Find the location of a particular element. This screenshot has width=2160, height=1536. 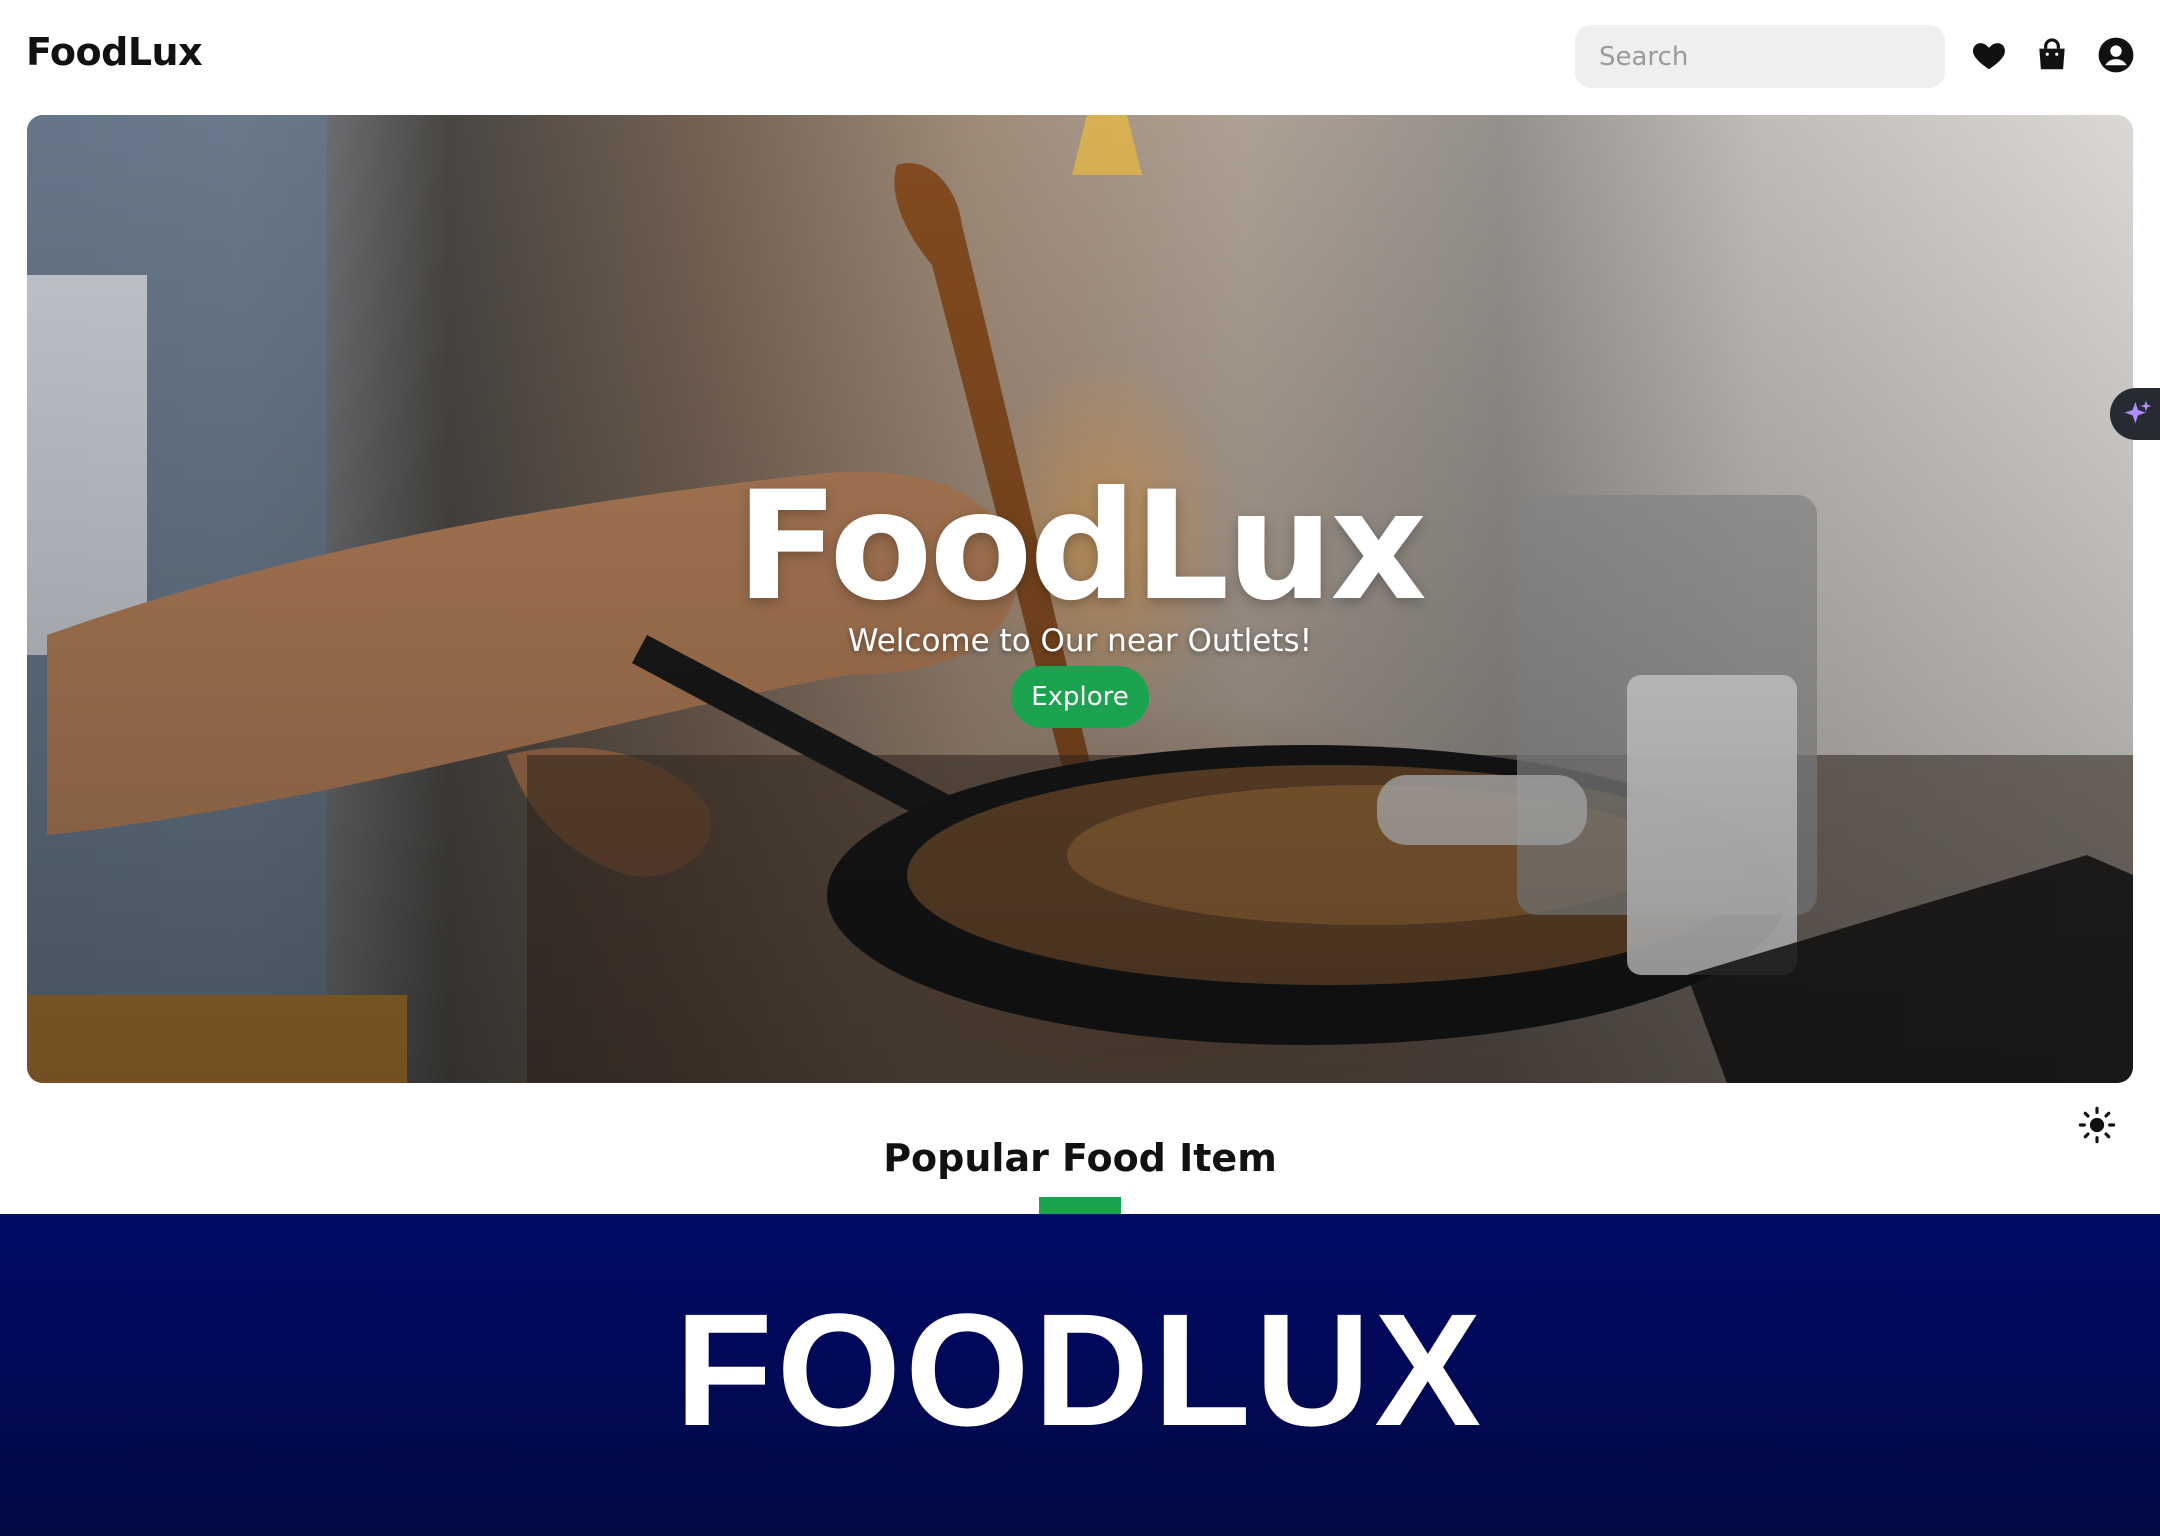

section-filter-tab is located at coordinates (1080, 1206).